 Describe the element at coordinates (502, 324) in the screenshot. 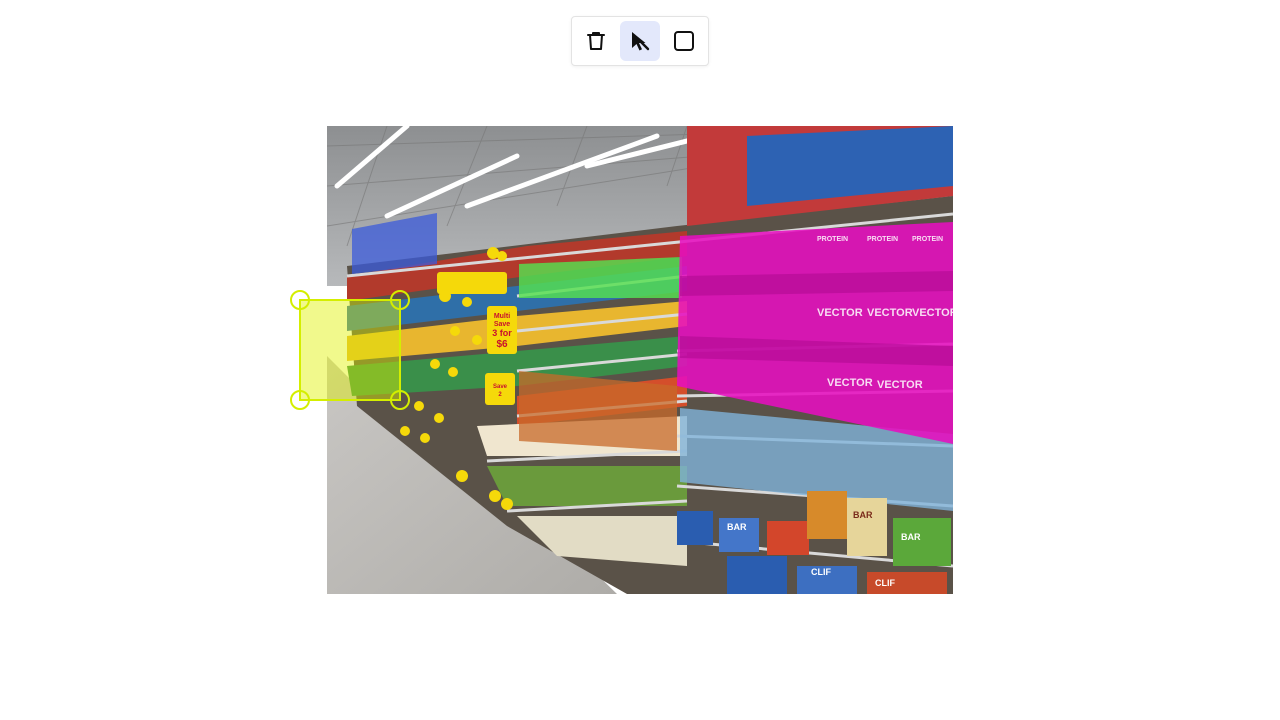

I see `sign-line-2: Save` at that location.